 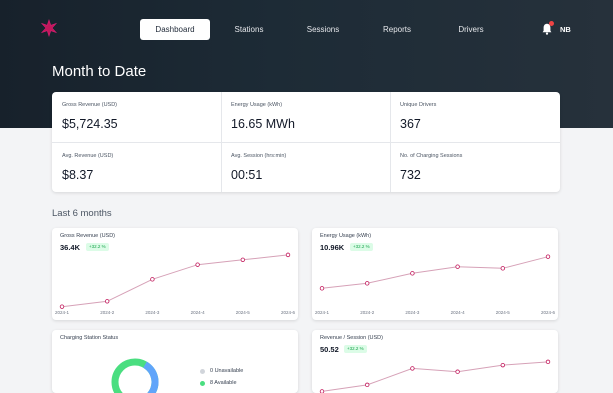 I want to click on stat-label: Energy Usage (kWh), so click(x=257, y=105).